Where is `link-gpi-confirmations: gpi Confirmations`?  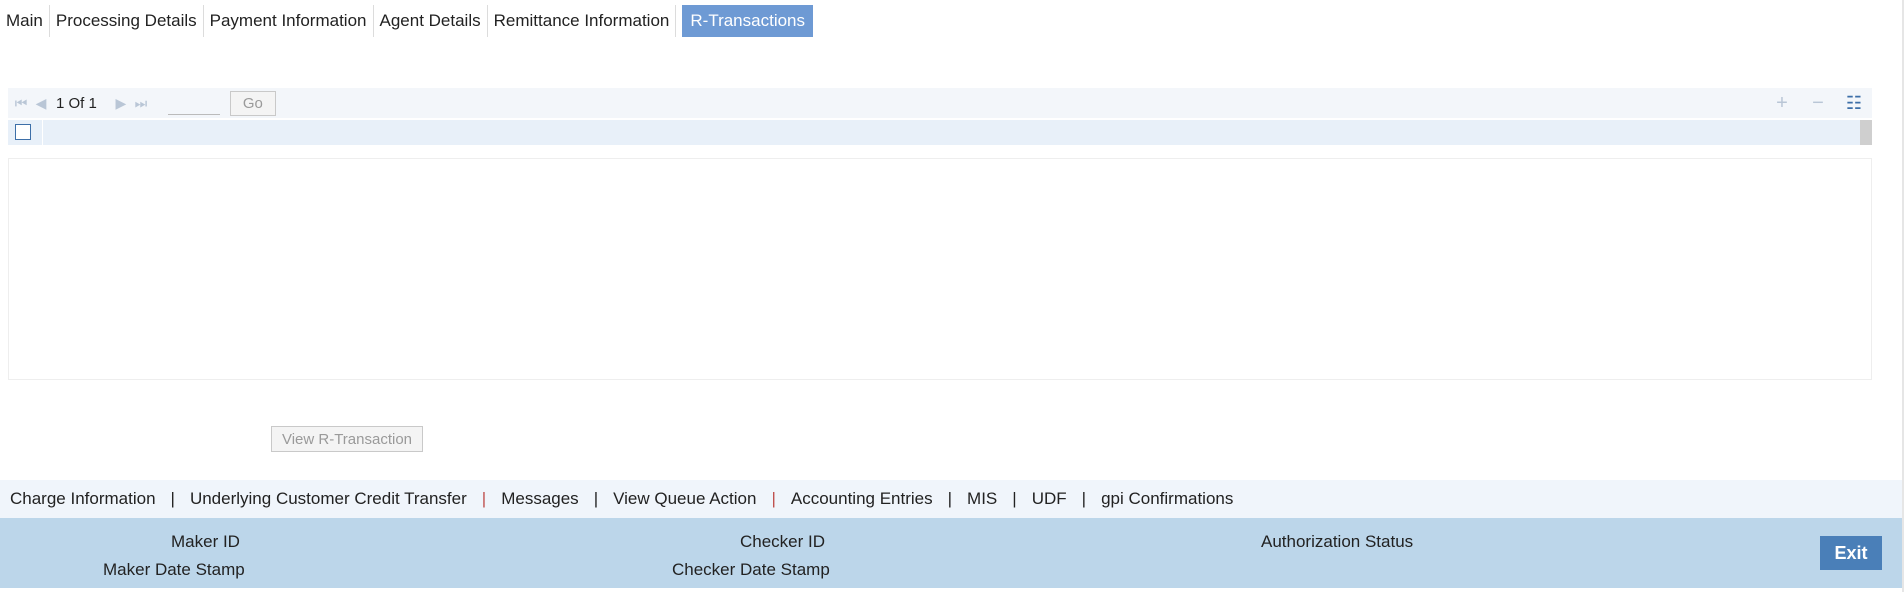 link-gpi-confirmations: gpi Confirmations is located at coordinates (1167, 499).